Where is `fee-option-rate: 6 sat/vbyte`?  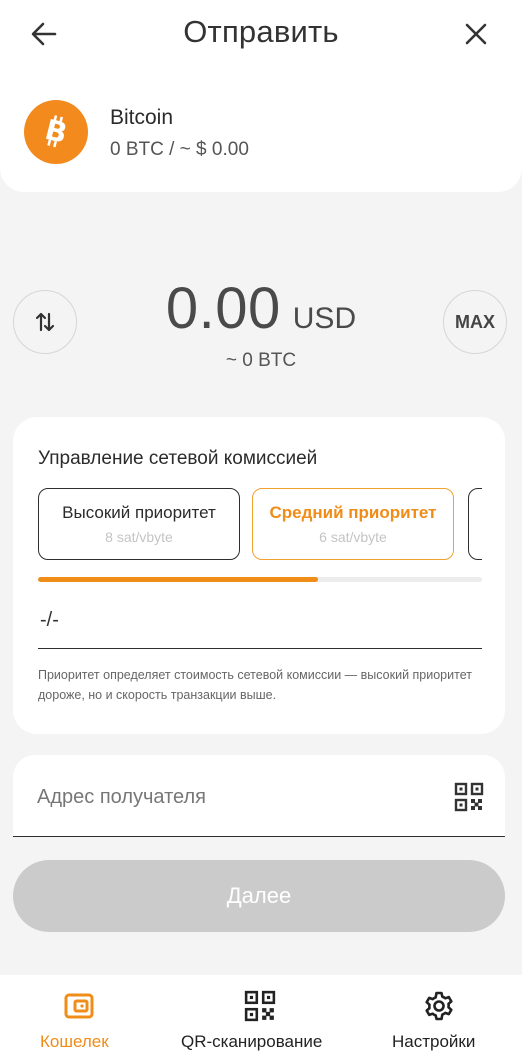
fee-option-rate: 6 sat/vbyte is located at coordinates (353, 537).